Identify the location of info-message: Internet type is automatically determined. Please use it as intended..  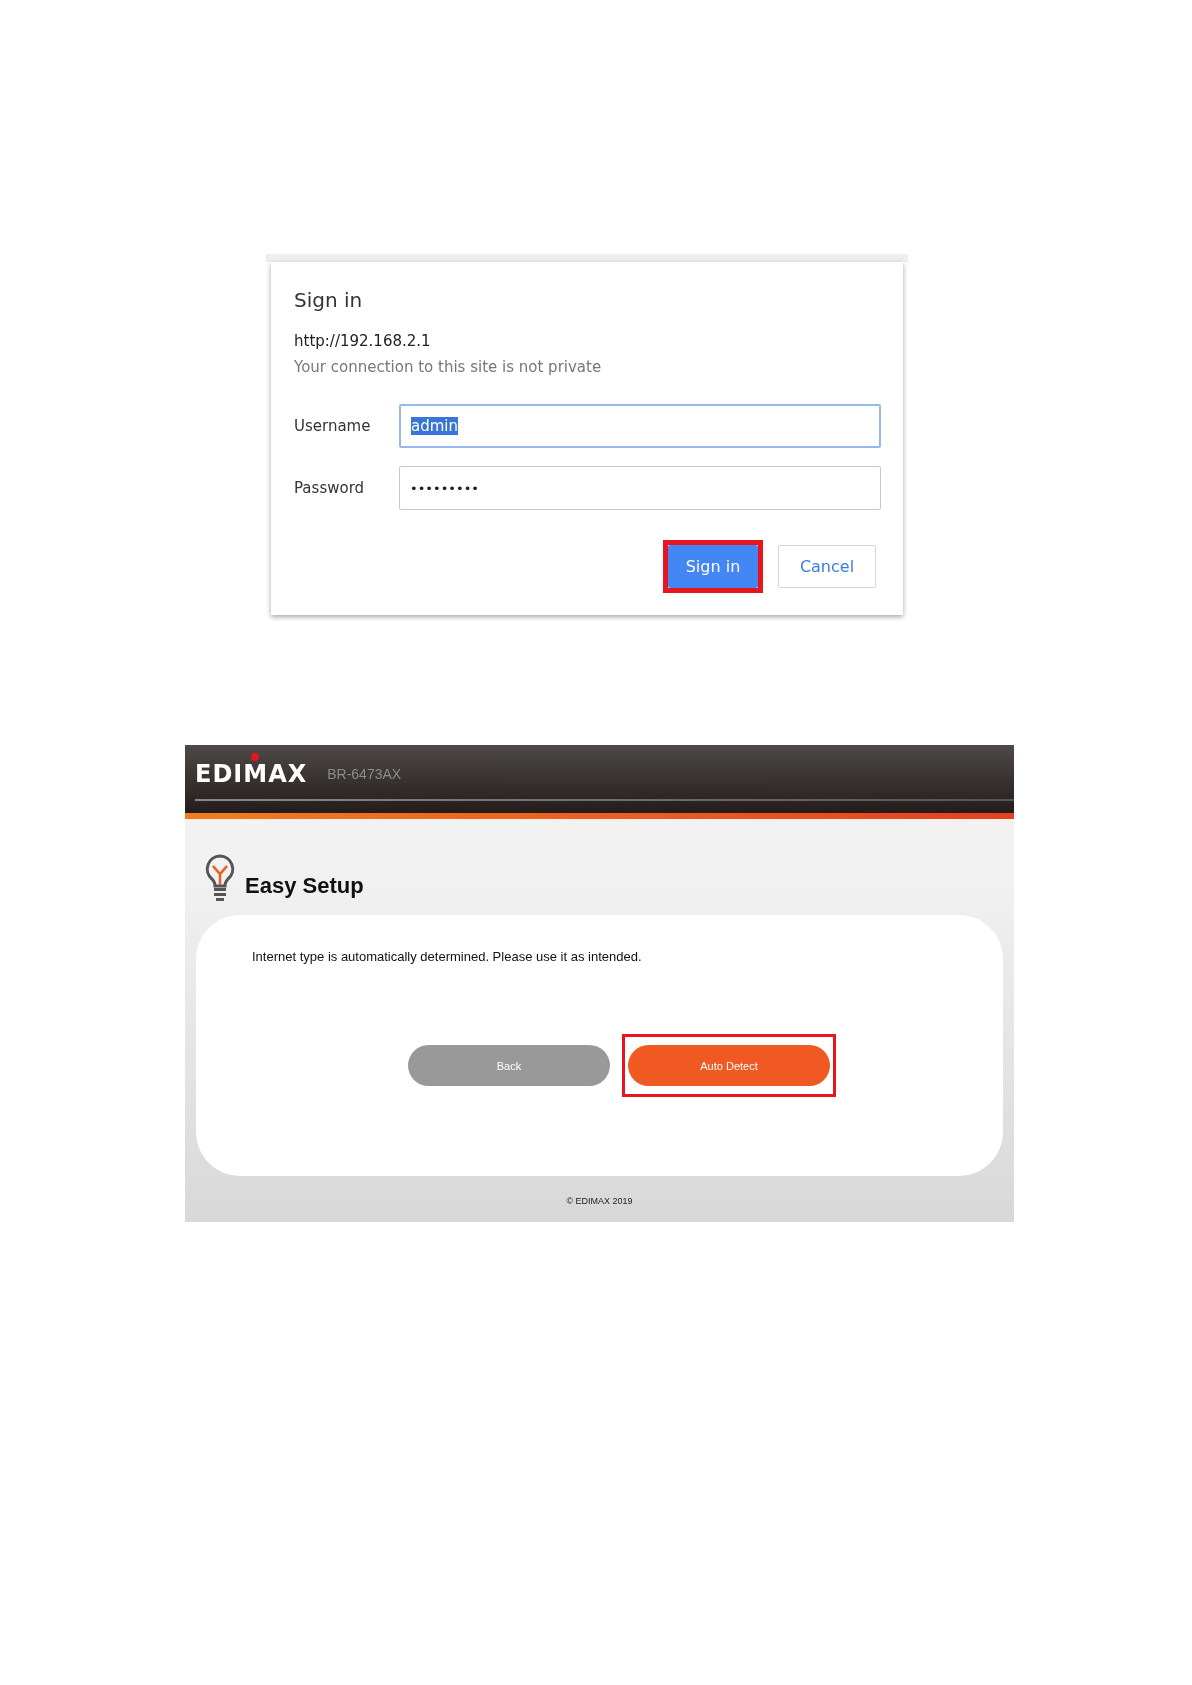
(447, 956).